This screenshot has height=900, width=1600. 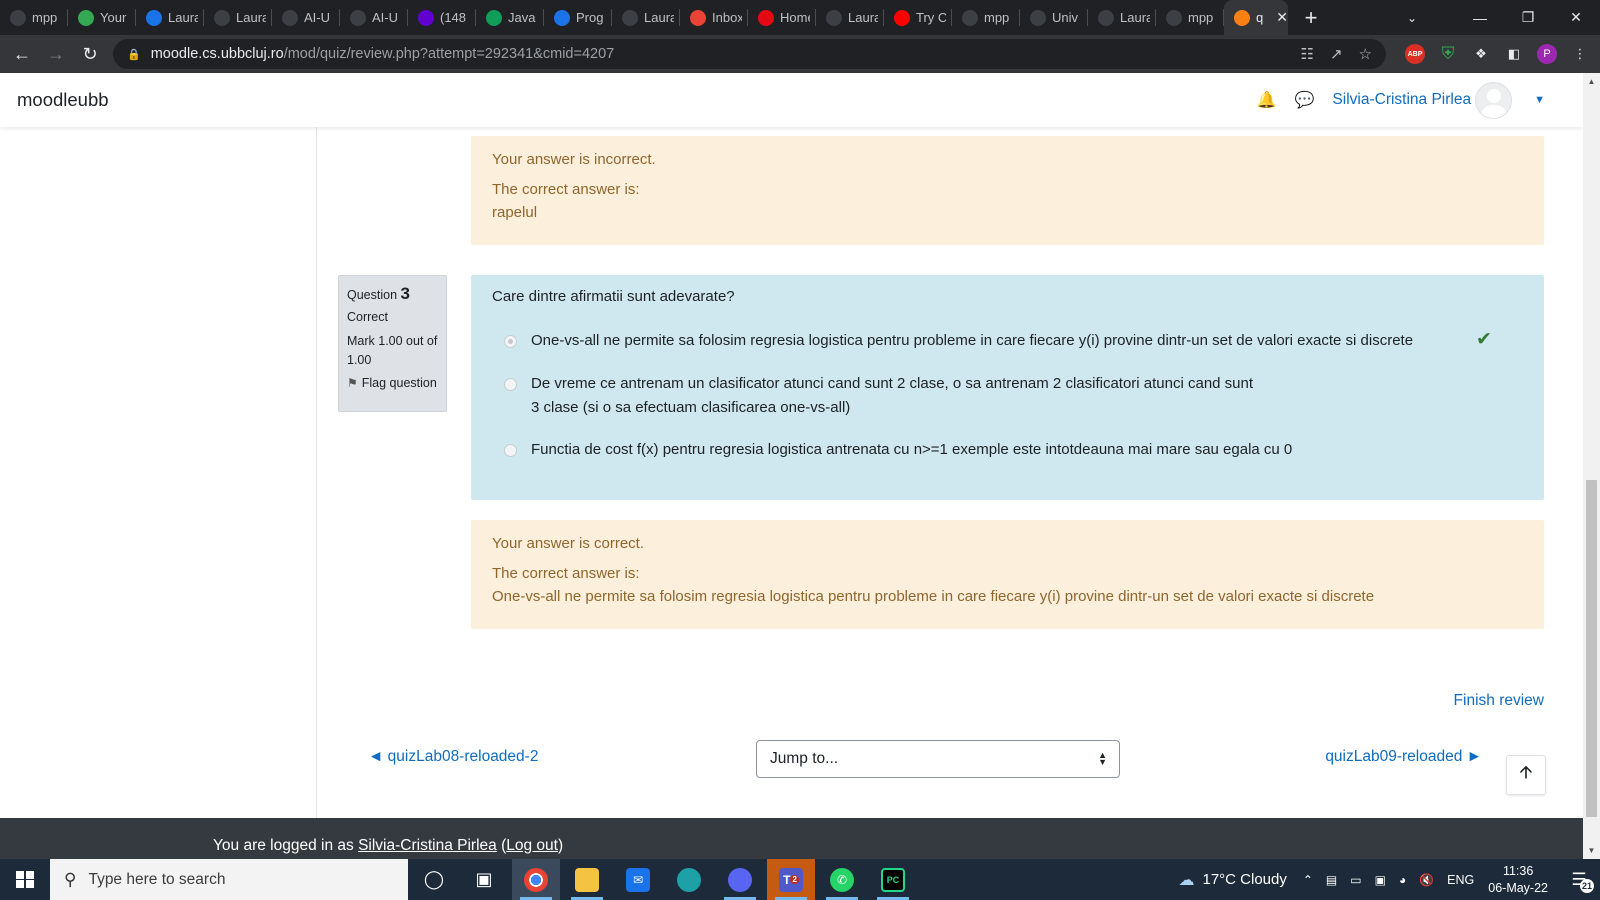 What do you see at coordinates (1591, 850) in the screenshot?
I see `scroll-down-arrow-icon: ▼` at bounding box center [1591, 850].